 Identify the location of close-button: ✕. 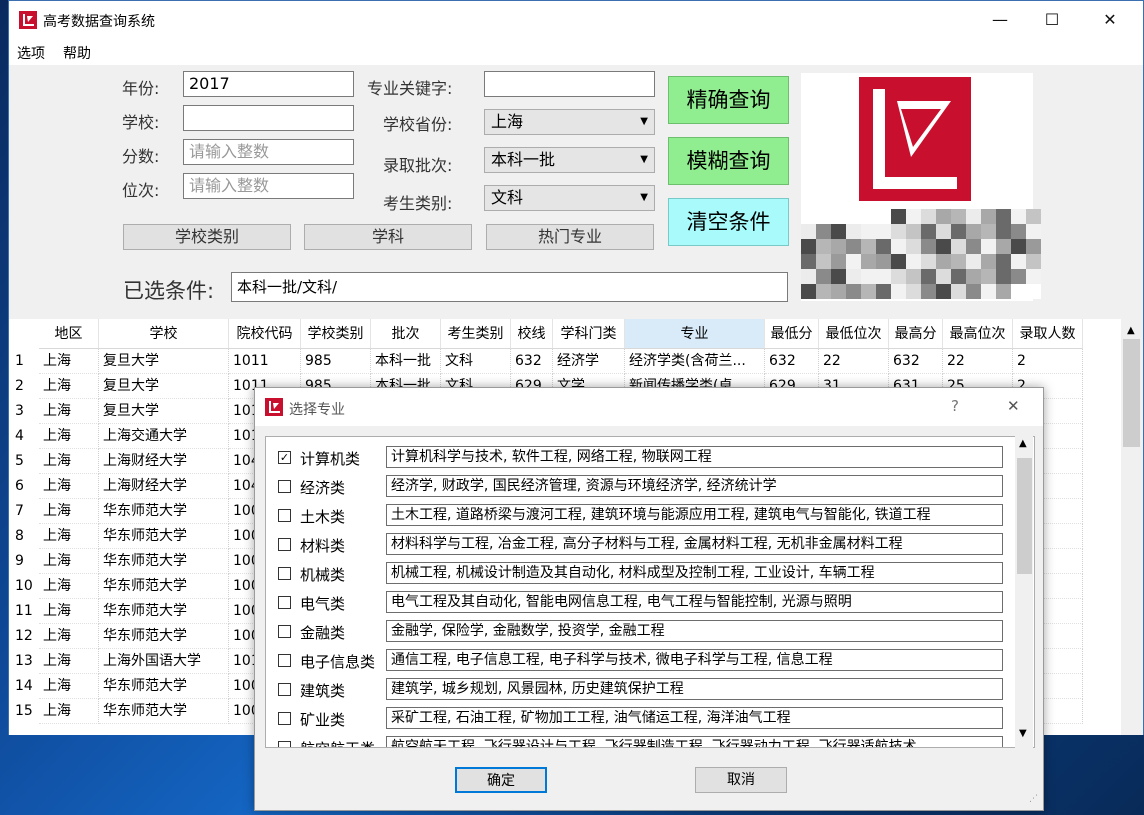
(1110, 20).